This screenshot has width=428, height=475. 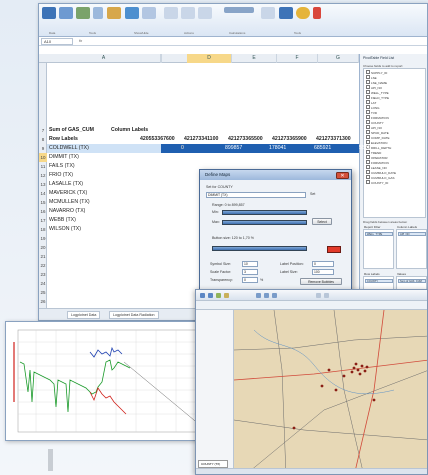 What do you see at coordinates (43, 157) in the screenshot?
I see `row-header: 10` at bounding box center [43, 157].